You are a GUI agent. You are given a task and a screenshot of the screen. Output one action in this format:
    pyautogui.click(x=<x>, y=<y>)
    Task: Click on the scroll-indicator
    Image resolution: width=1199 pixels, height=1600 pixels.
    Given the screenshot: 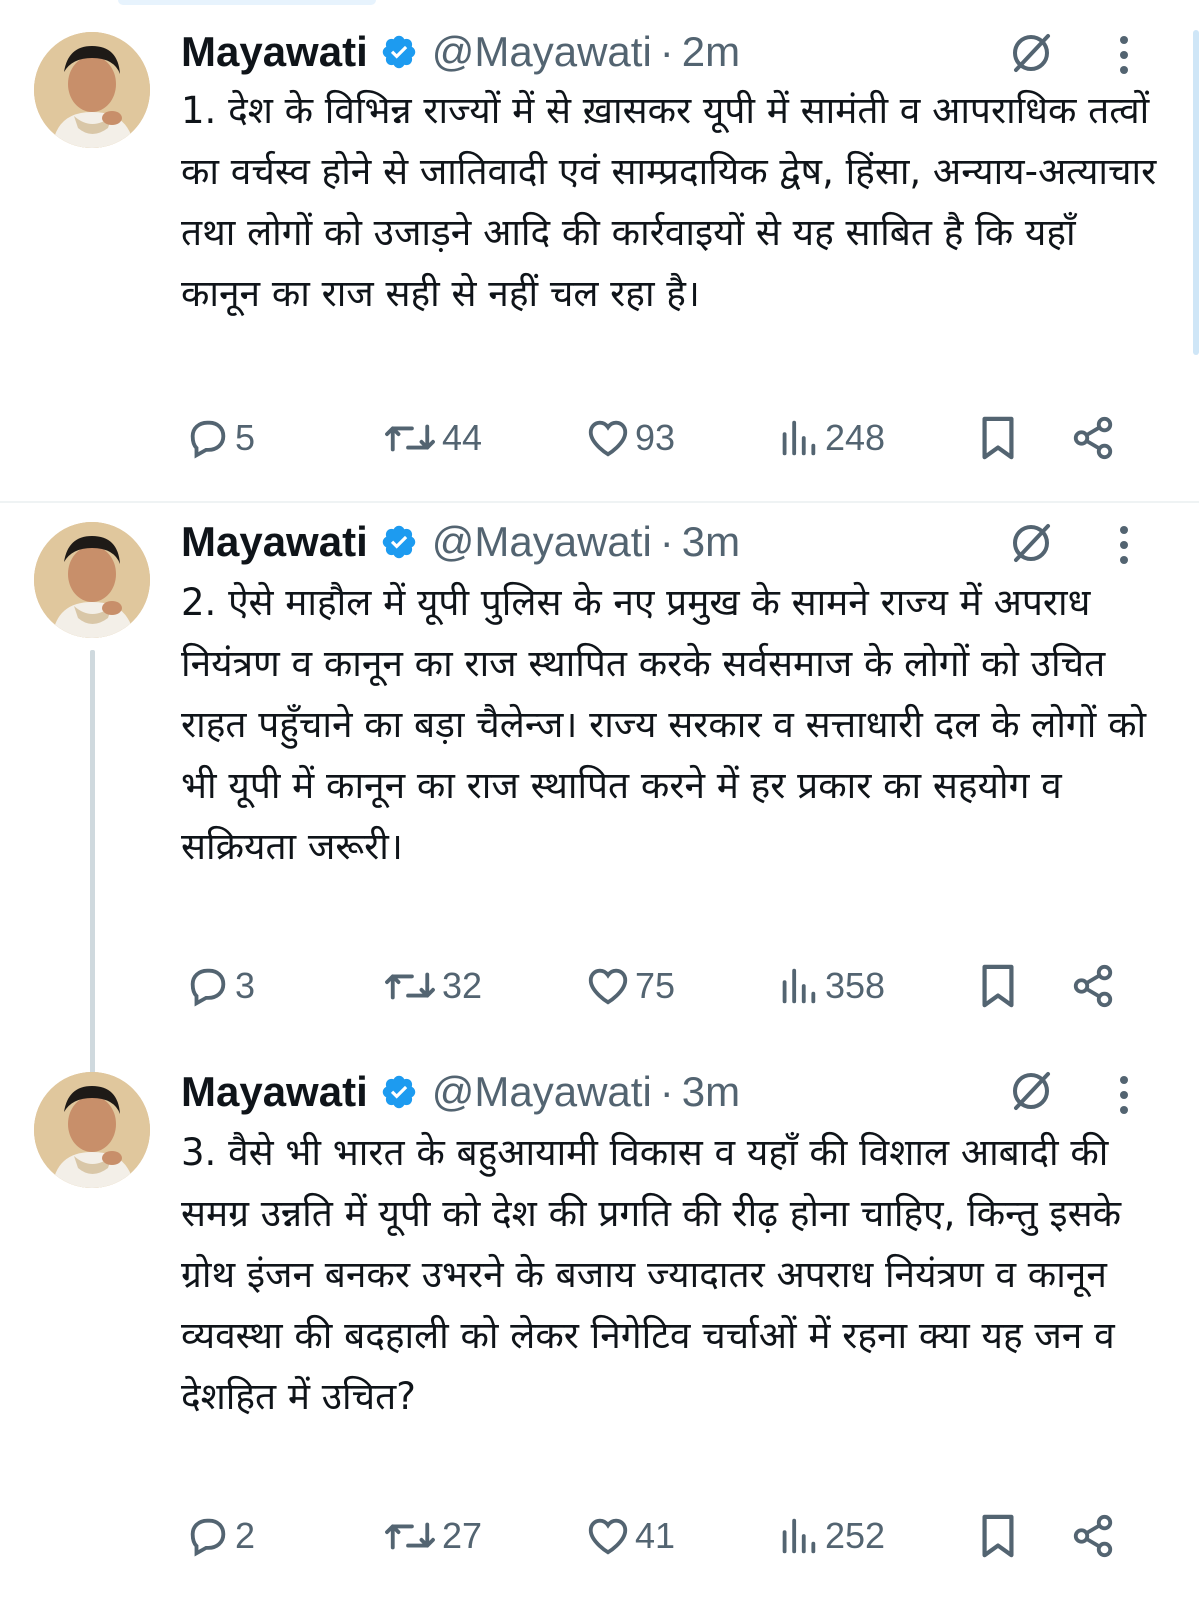 What is the action you would take?
    pyautogui.click(x=1196, y=192)
    